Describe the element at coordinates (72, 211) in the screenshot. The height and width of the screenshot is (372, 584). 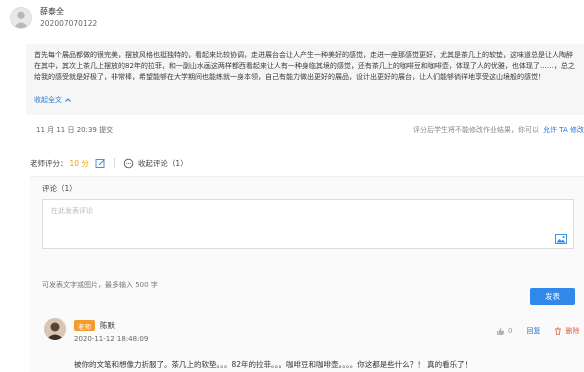
I see `comment-placeholder: 在此发表评论` at that location.